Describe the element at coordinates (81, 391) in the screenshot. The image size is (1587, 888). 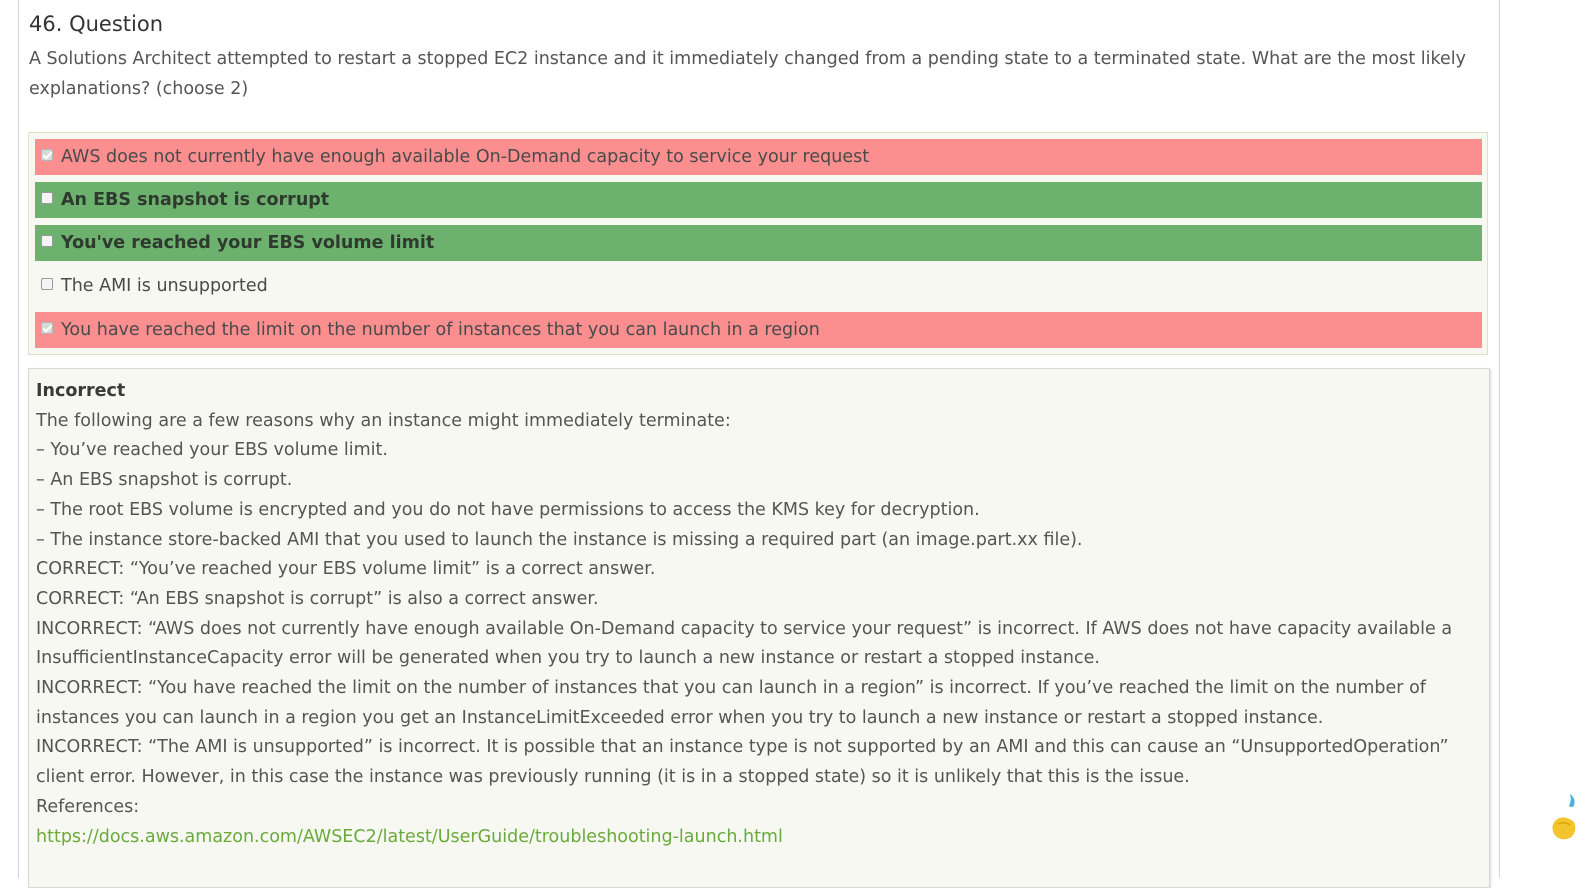
I see `result-status: Incorrect` at that location.